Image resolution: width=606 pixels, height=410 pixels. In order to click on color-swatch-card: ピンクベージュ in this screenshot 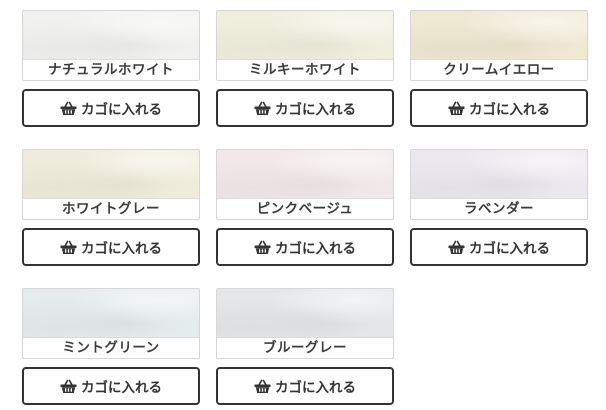, I will do `click(305, 184)`.